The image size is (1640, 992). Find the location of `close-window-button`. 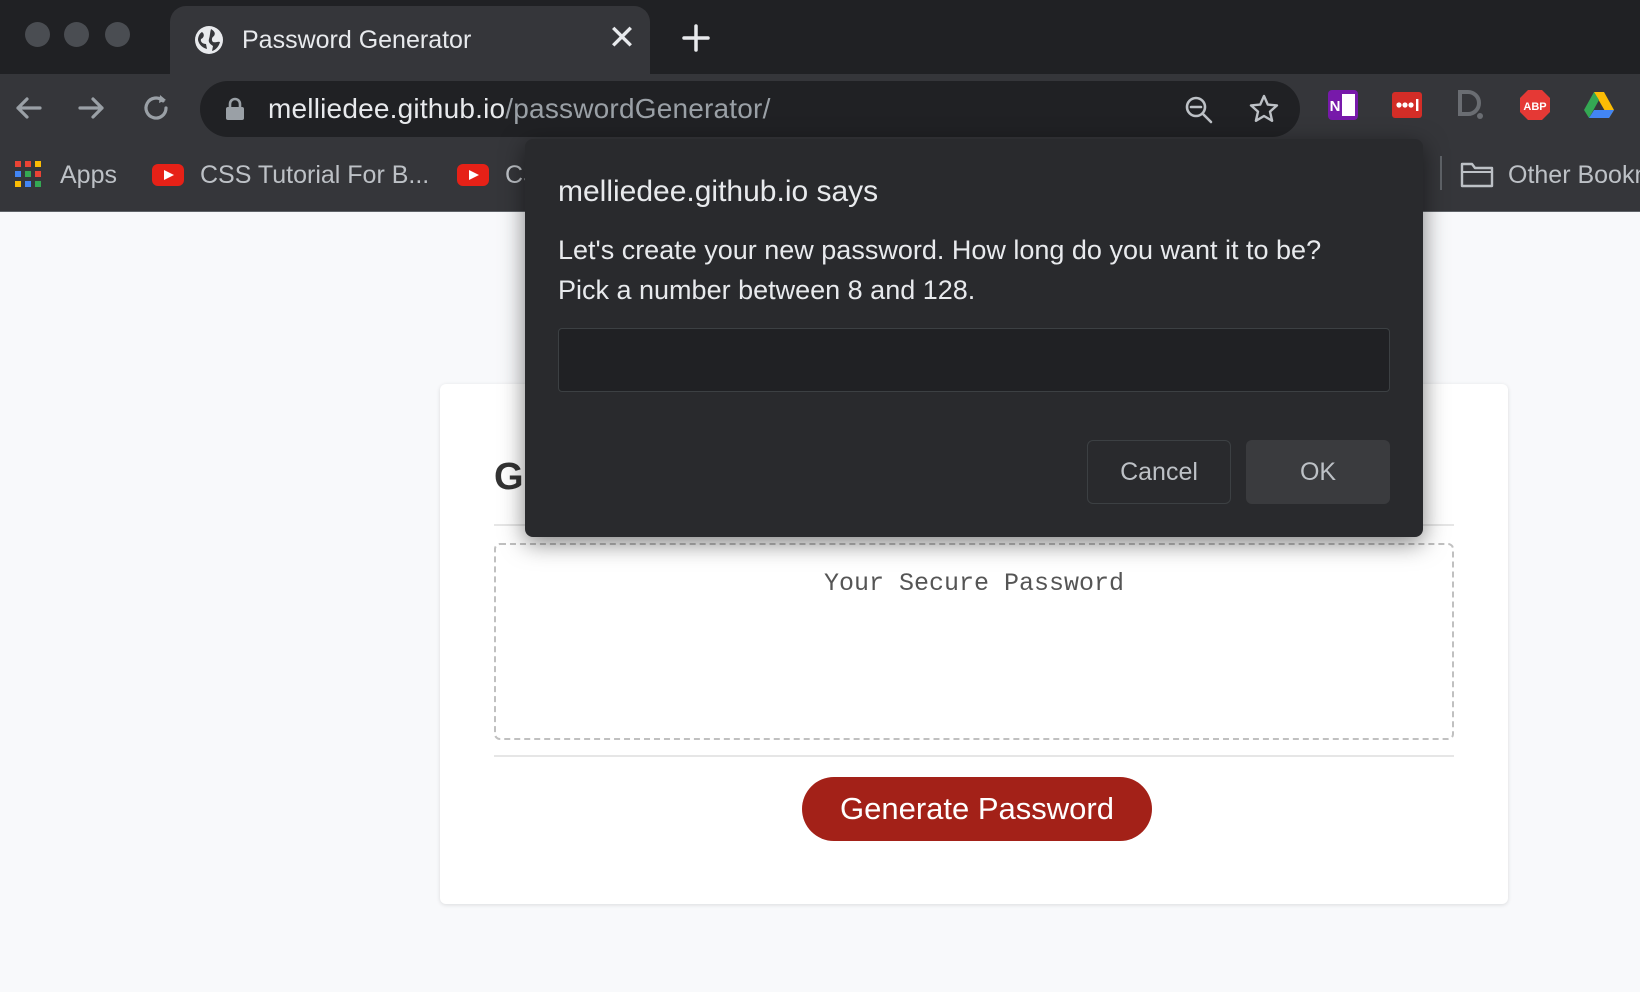

close-window-button is located at coordinates (37, 34).